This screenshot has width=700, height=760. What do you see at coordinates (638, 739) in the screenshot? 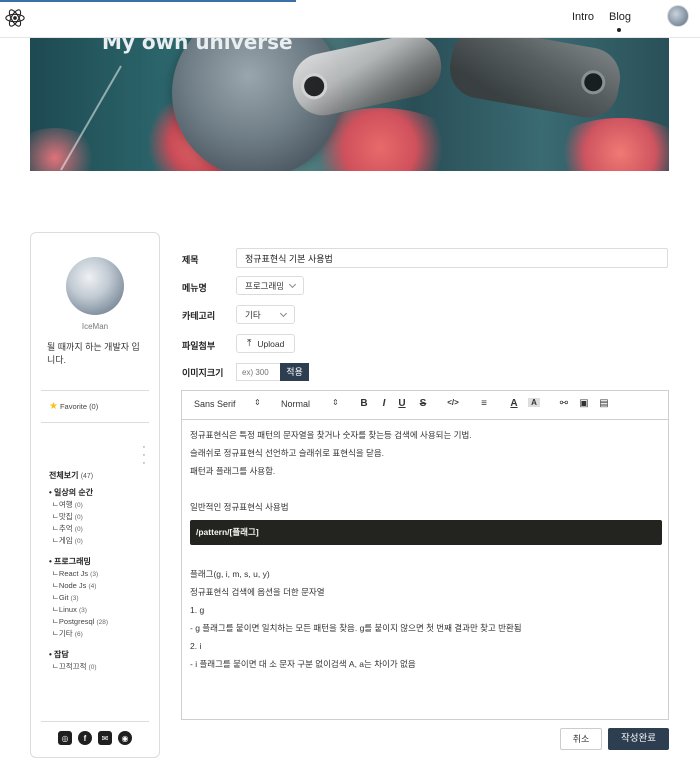
I see `submit-button: 작성완료` at bounding box center [638, 739].